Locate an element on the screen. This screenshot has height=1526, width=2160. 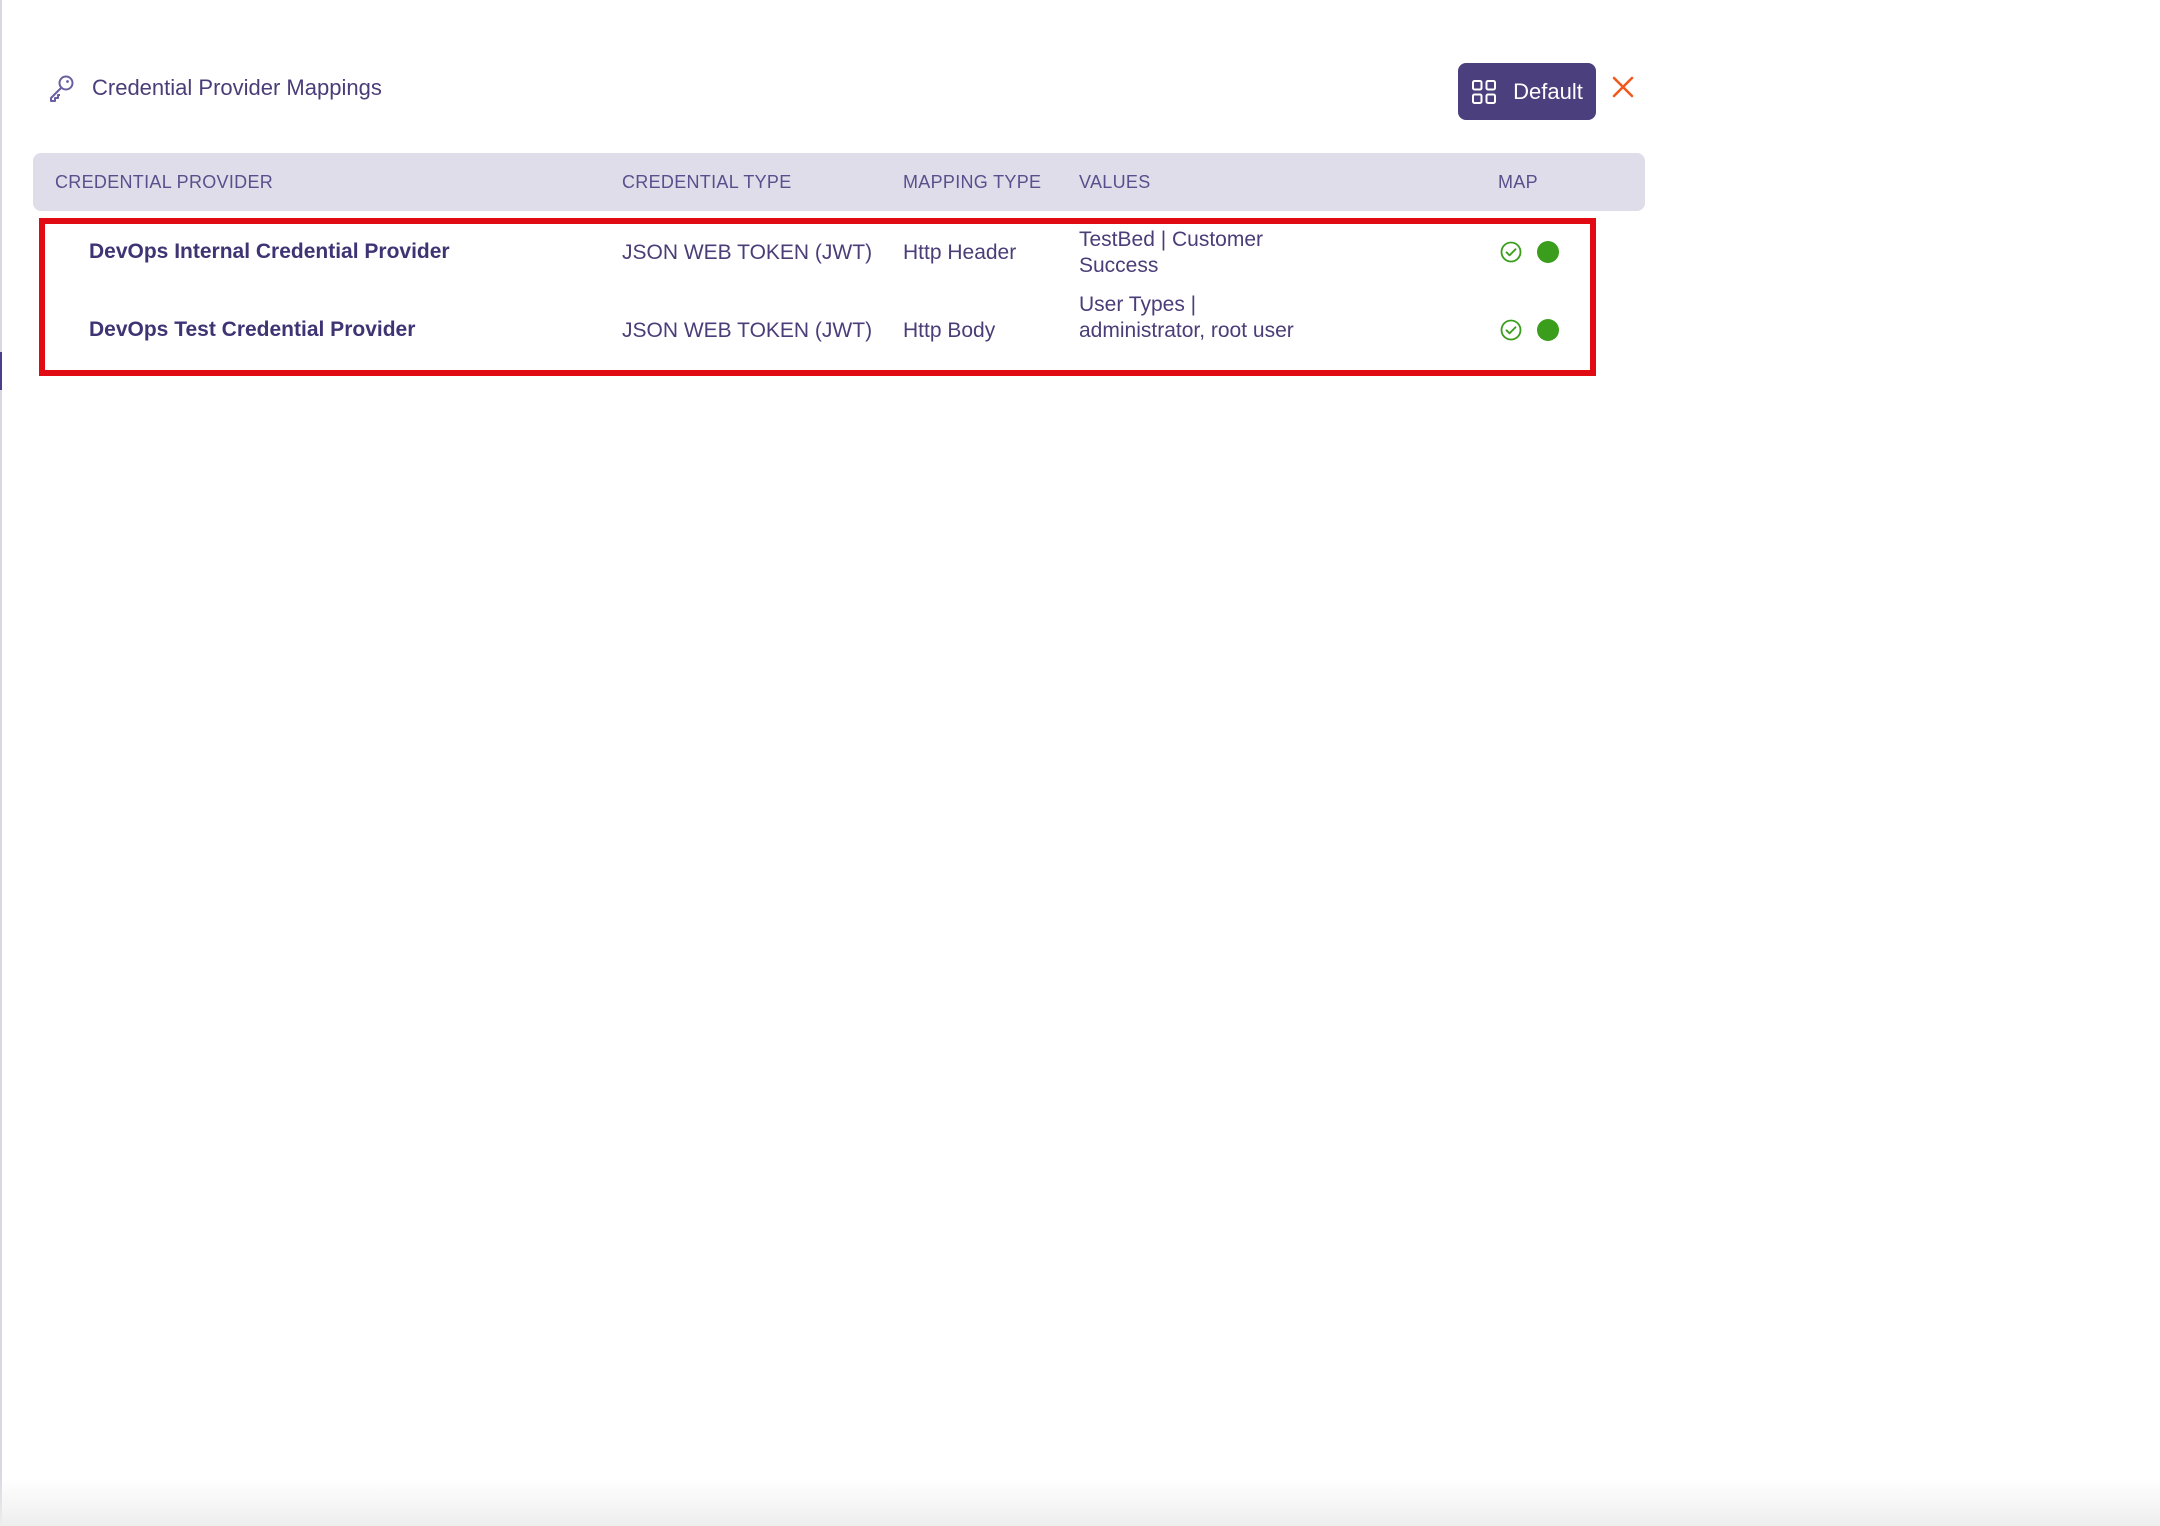
page-header: Credential Provider Mappings is located at coordinates (214, 88).